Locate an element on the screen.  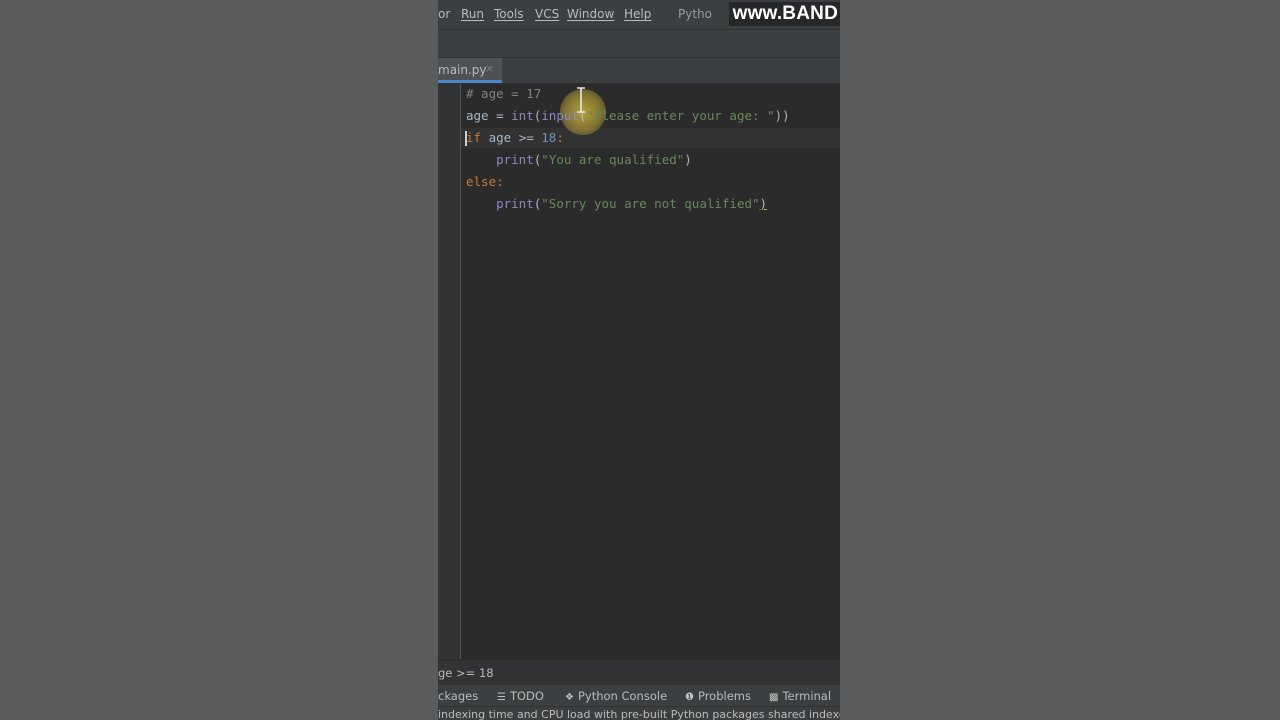
tab-label: main.py is located at coordinates (462, 70).